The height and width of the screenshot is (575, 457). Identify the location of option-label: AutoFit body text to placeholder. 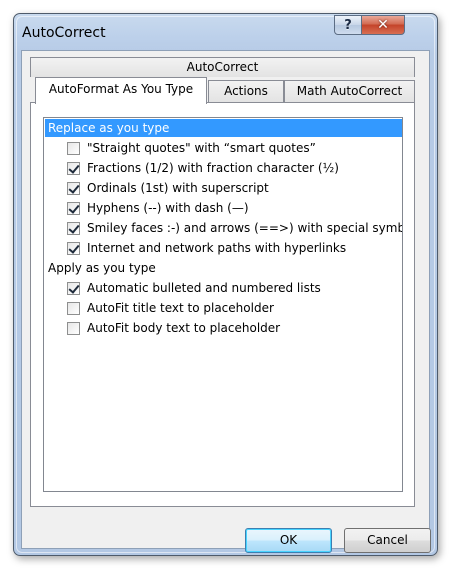
(184, 328).